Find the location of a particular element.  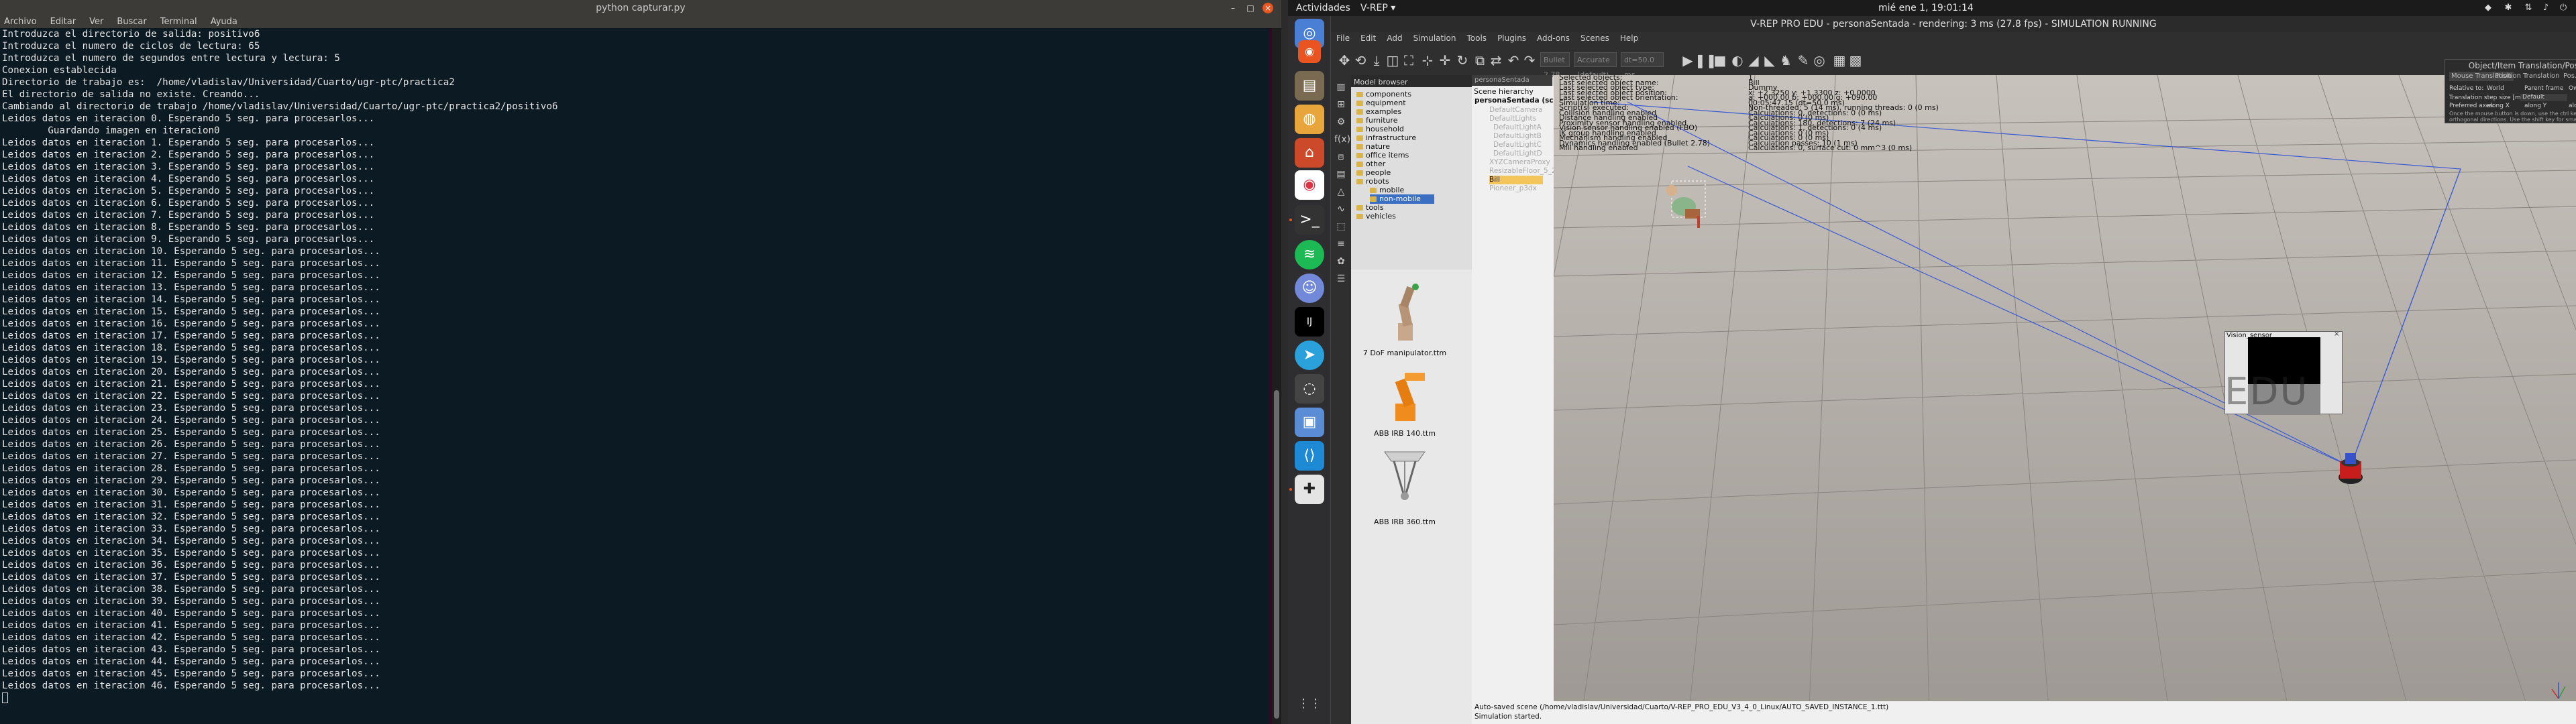

virtualbox-icon: ▣ is located at coordinates (1309, 422).